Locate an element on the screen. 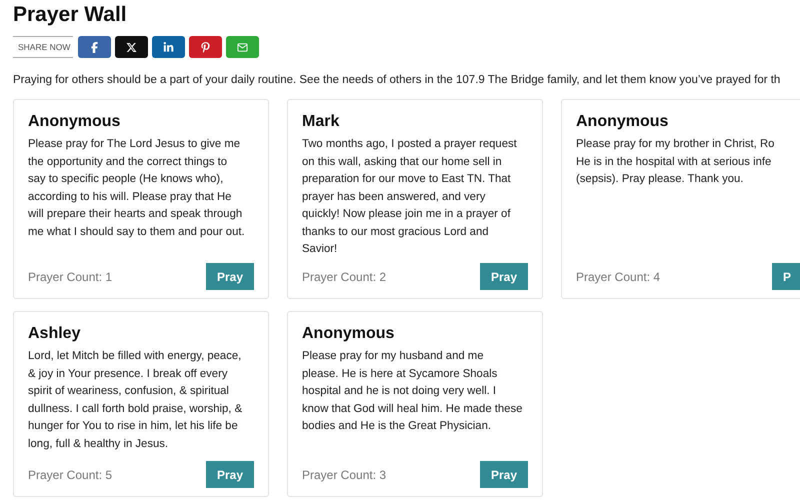 The width and height of the screenshot is (800, 500). share-label: SHARE NOW is located at coordinates (43, 47).